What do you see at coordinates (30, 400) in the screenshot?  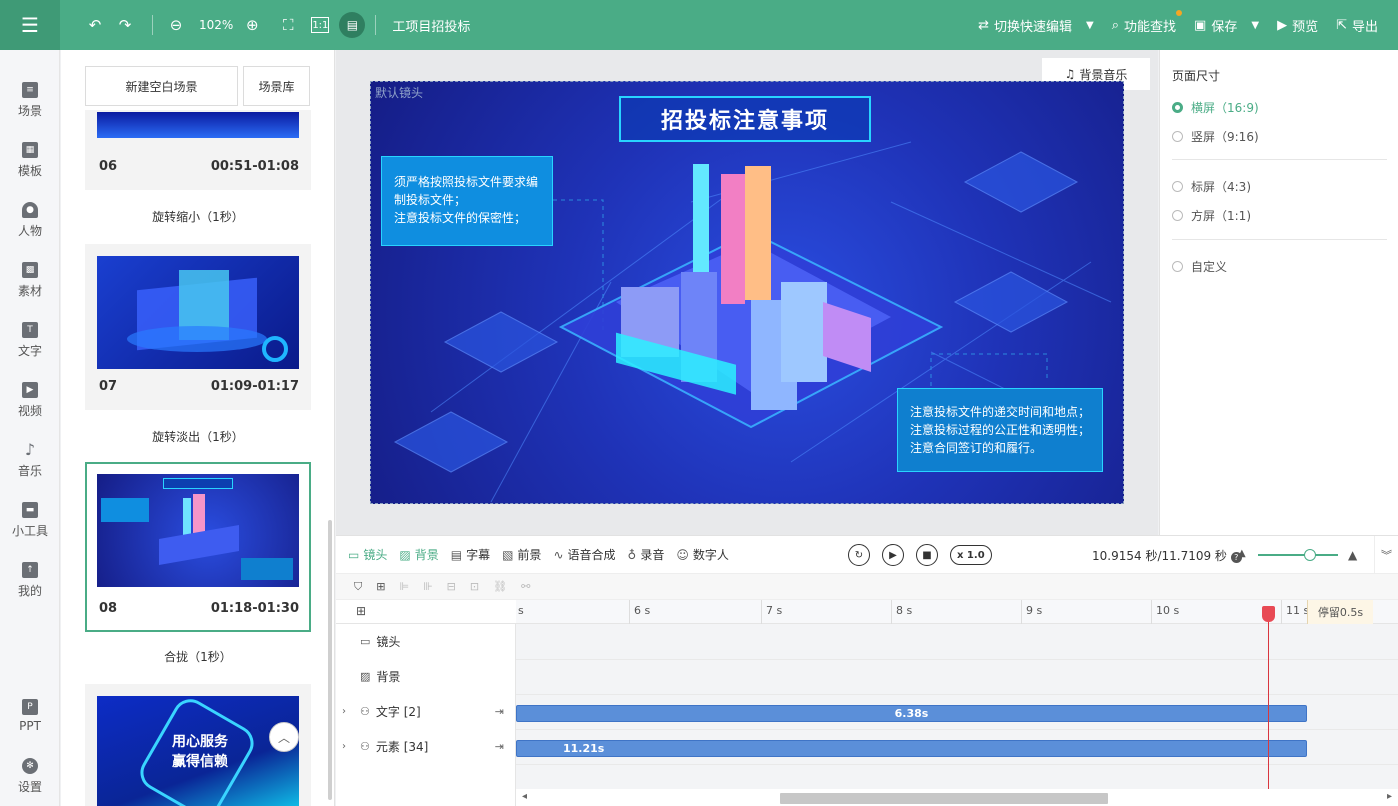 I see `nav-item-video: ▶ 视频` at bounding box center [30, 400].